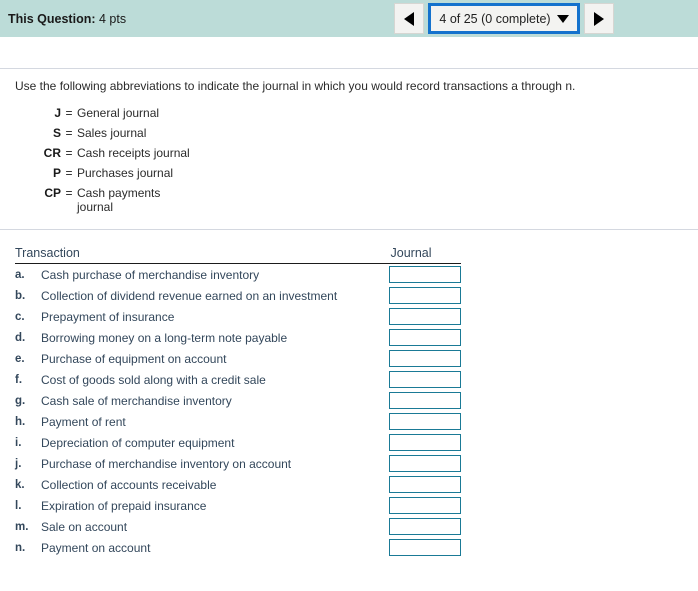  I want to click on next-question-button, so click(599, 18).